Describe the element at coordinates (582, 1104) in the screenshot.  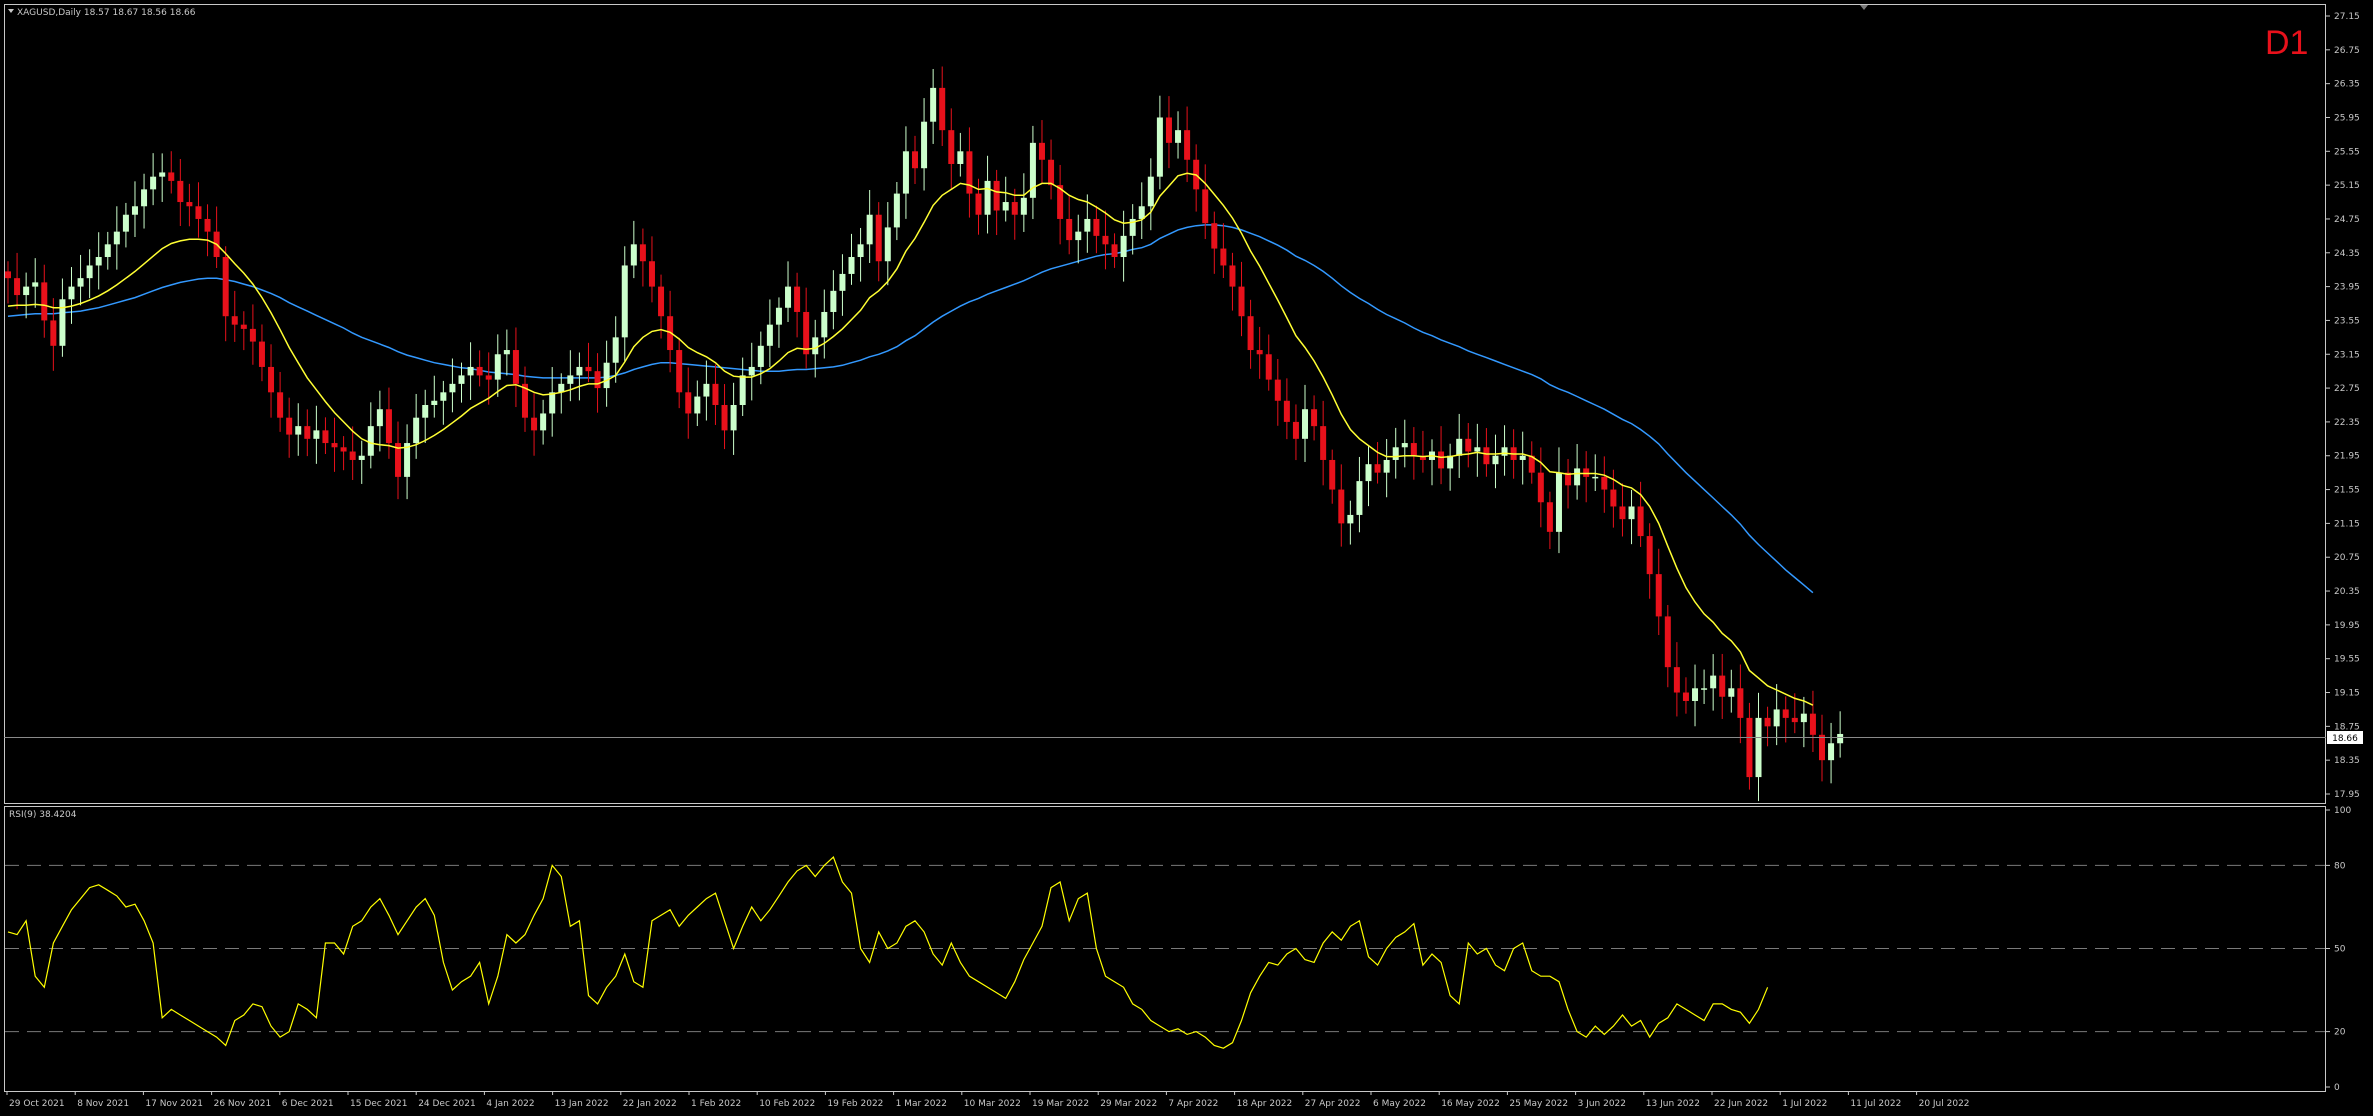
I see `time-tick-label: 13 Jan 2022` at that location.